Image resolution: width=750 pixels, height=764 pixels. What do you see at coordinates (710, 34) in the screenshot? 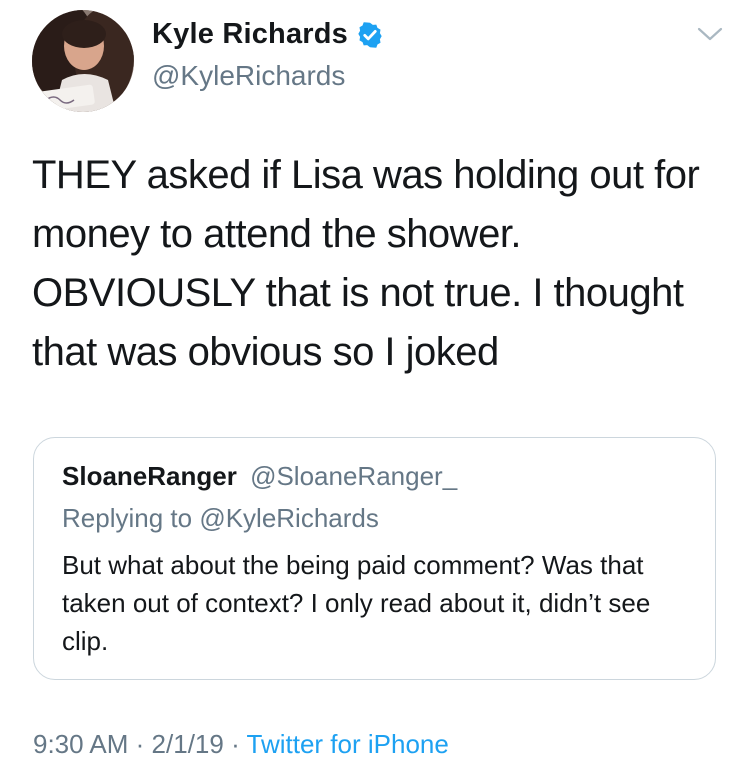
I see `chevron-down-icon` at bounding box center [710, 34].